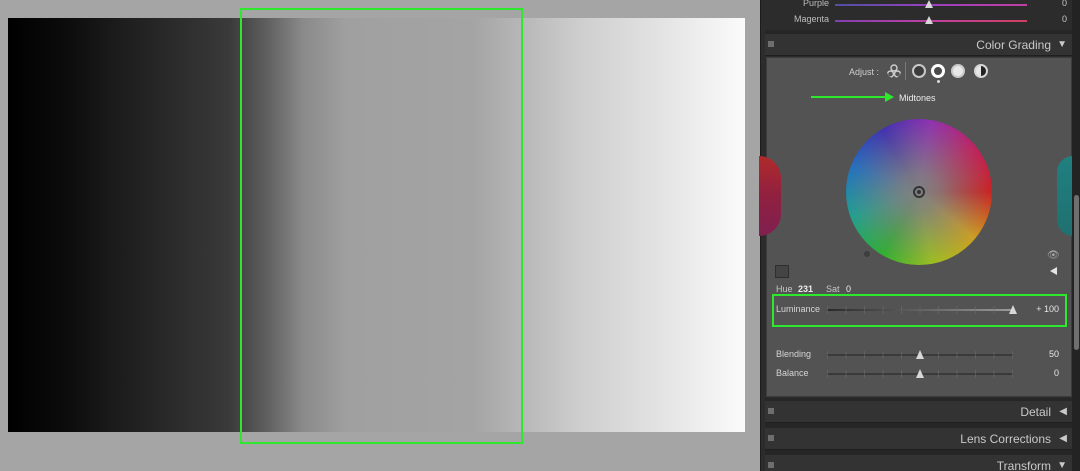  I want to click on panel-scrollbar, so click(1076, 235).